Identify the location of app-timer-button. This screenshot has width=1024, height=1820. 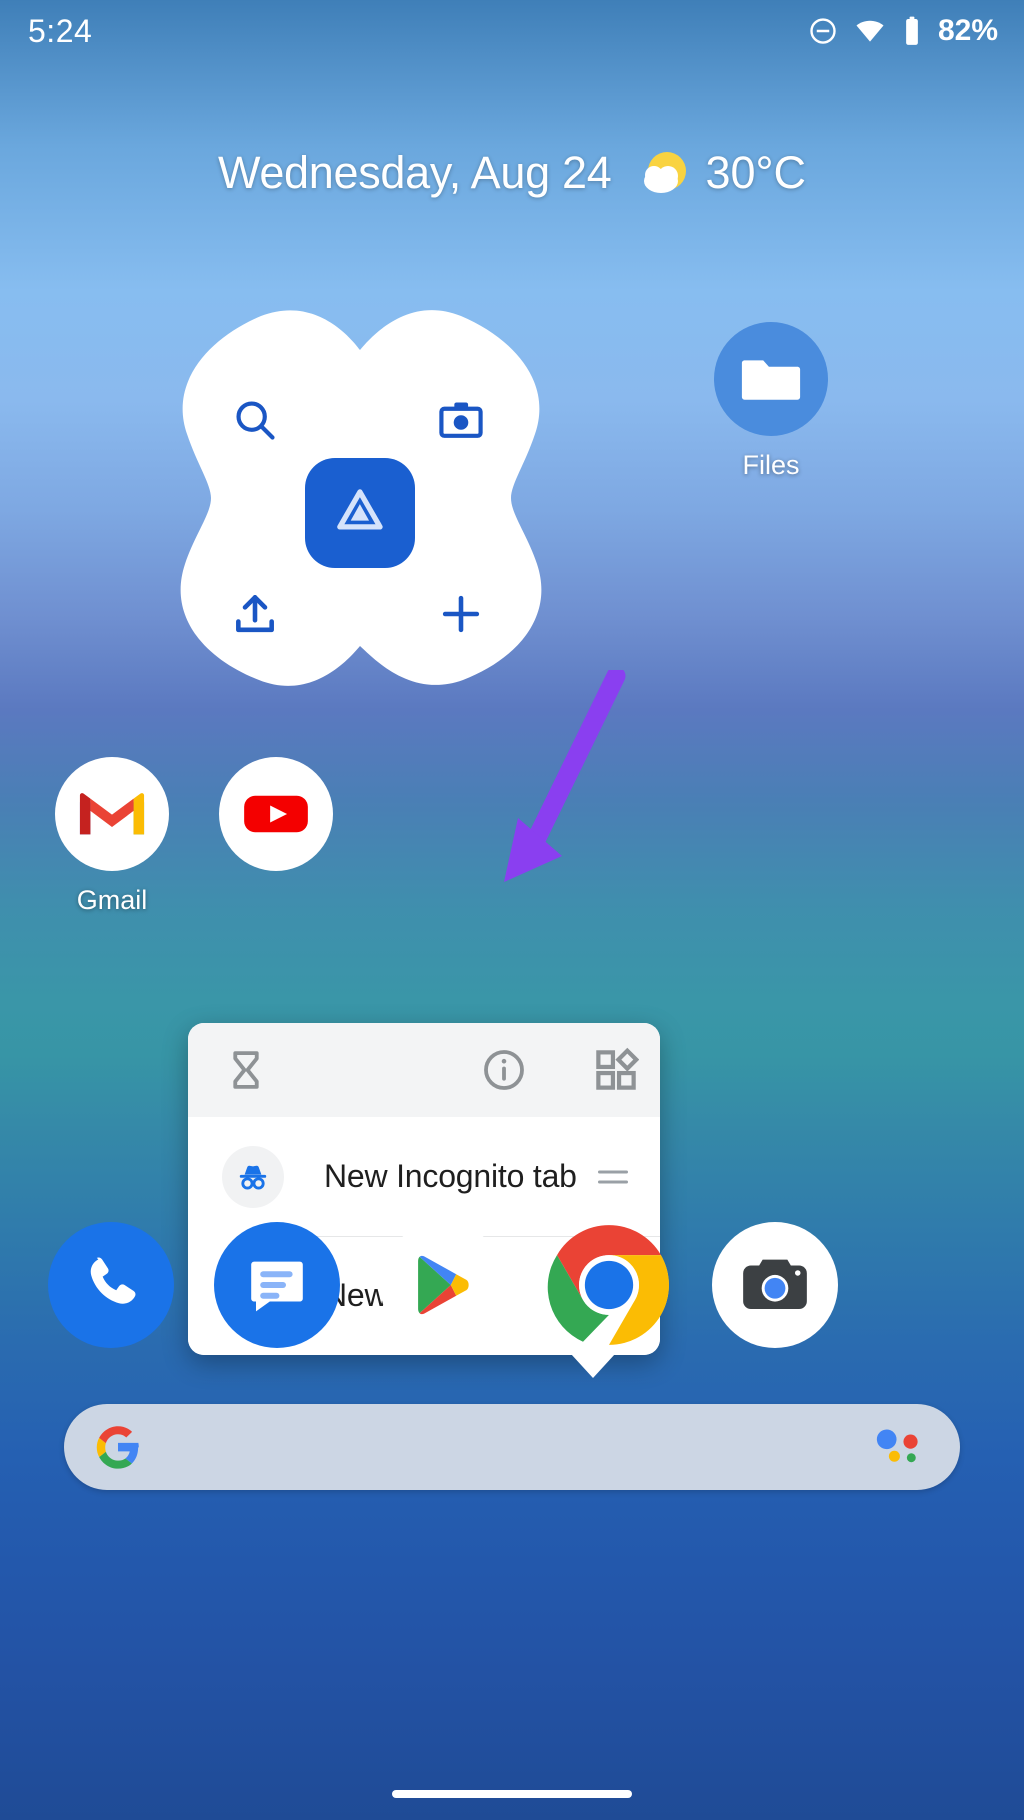
(246, 1070).